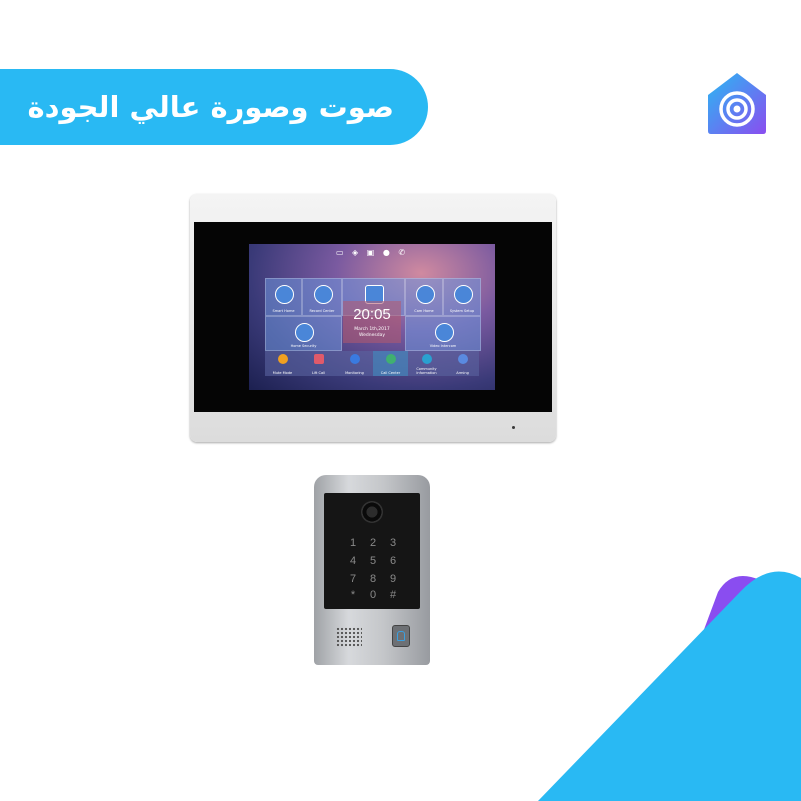 The width and height of the screenshot is (801, 801). What do you see at coordinates (282, 359) in the screenshot?
I see `mute-icon` at bounding box center [282, 359].